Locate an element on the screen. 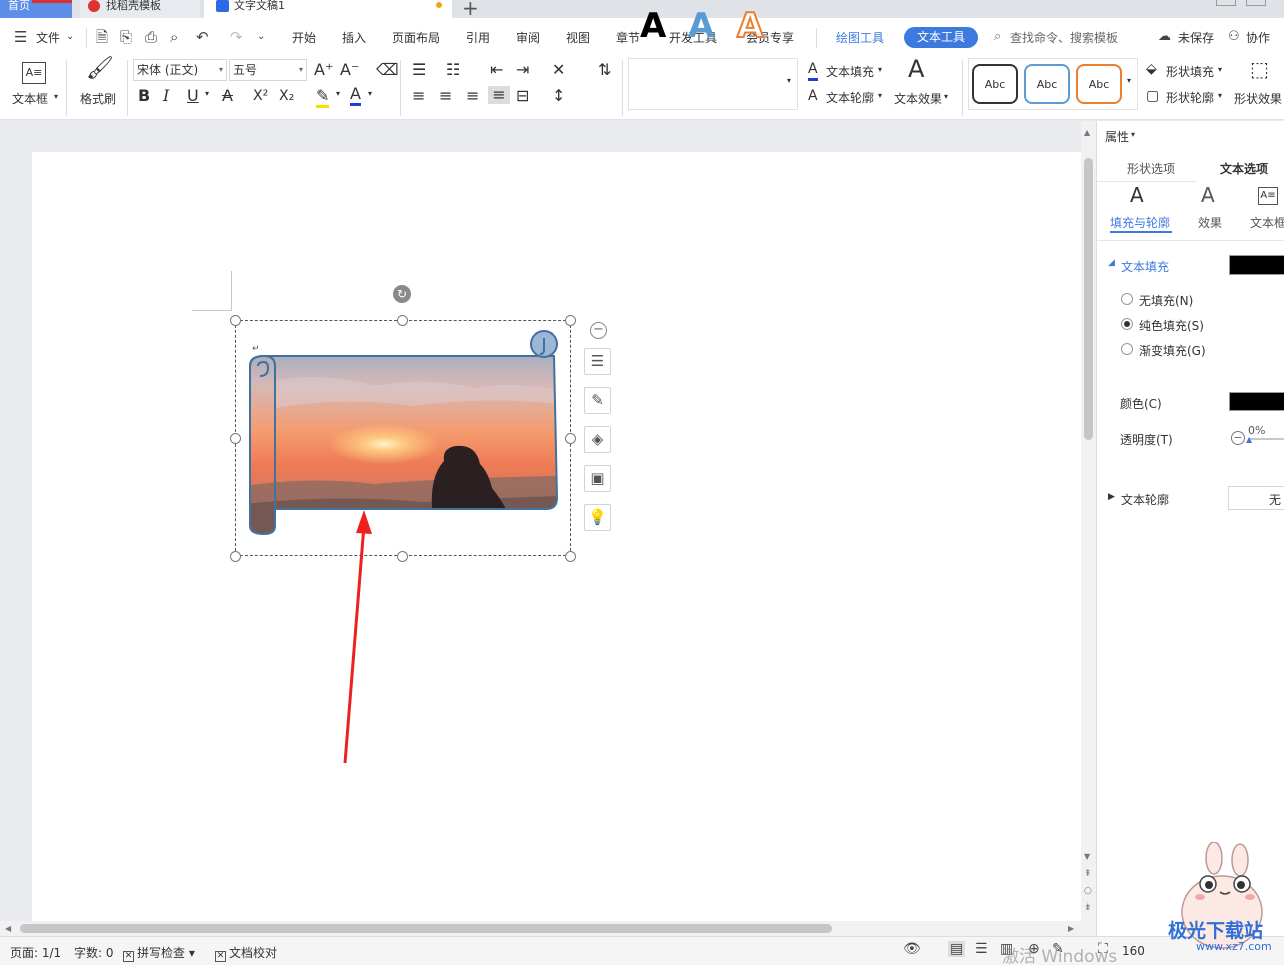 The width and height of the screenshot is (1284, 965). resize-handle-sw is located at coordinates (235, 556).